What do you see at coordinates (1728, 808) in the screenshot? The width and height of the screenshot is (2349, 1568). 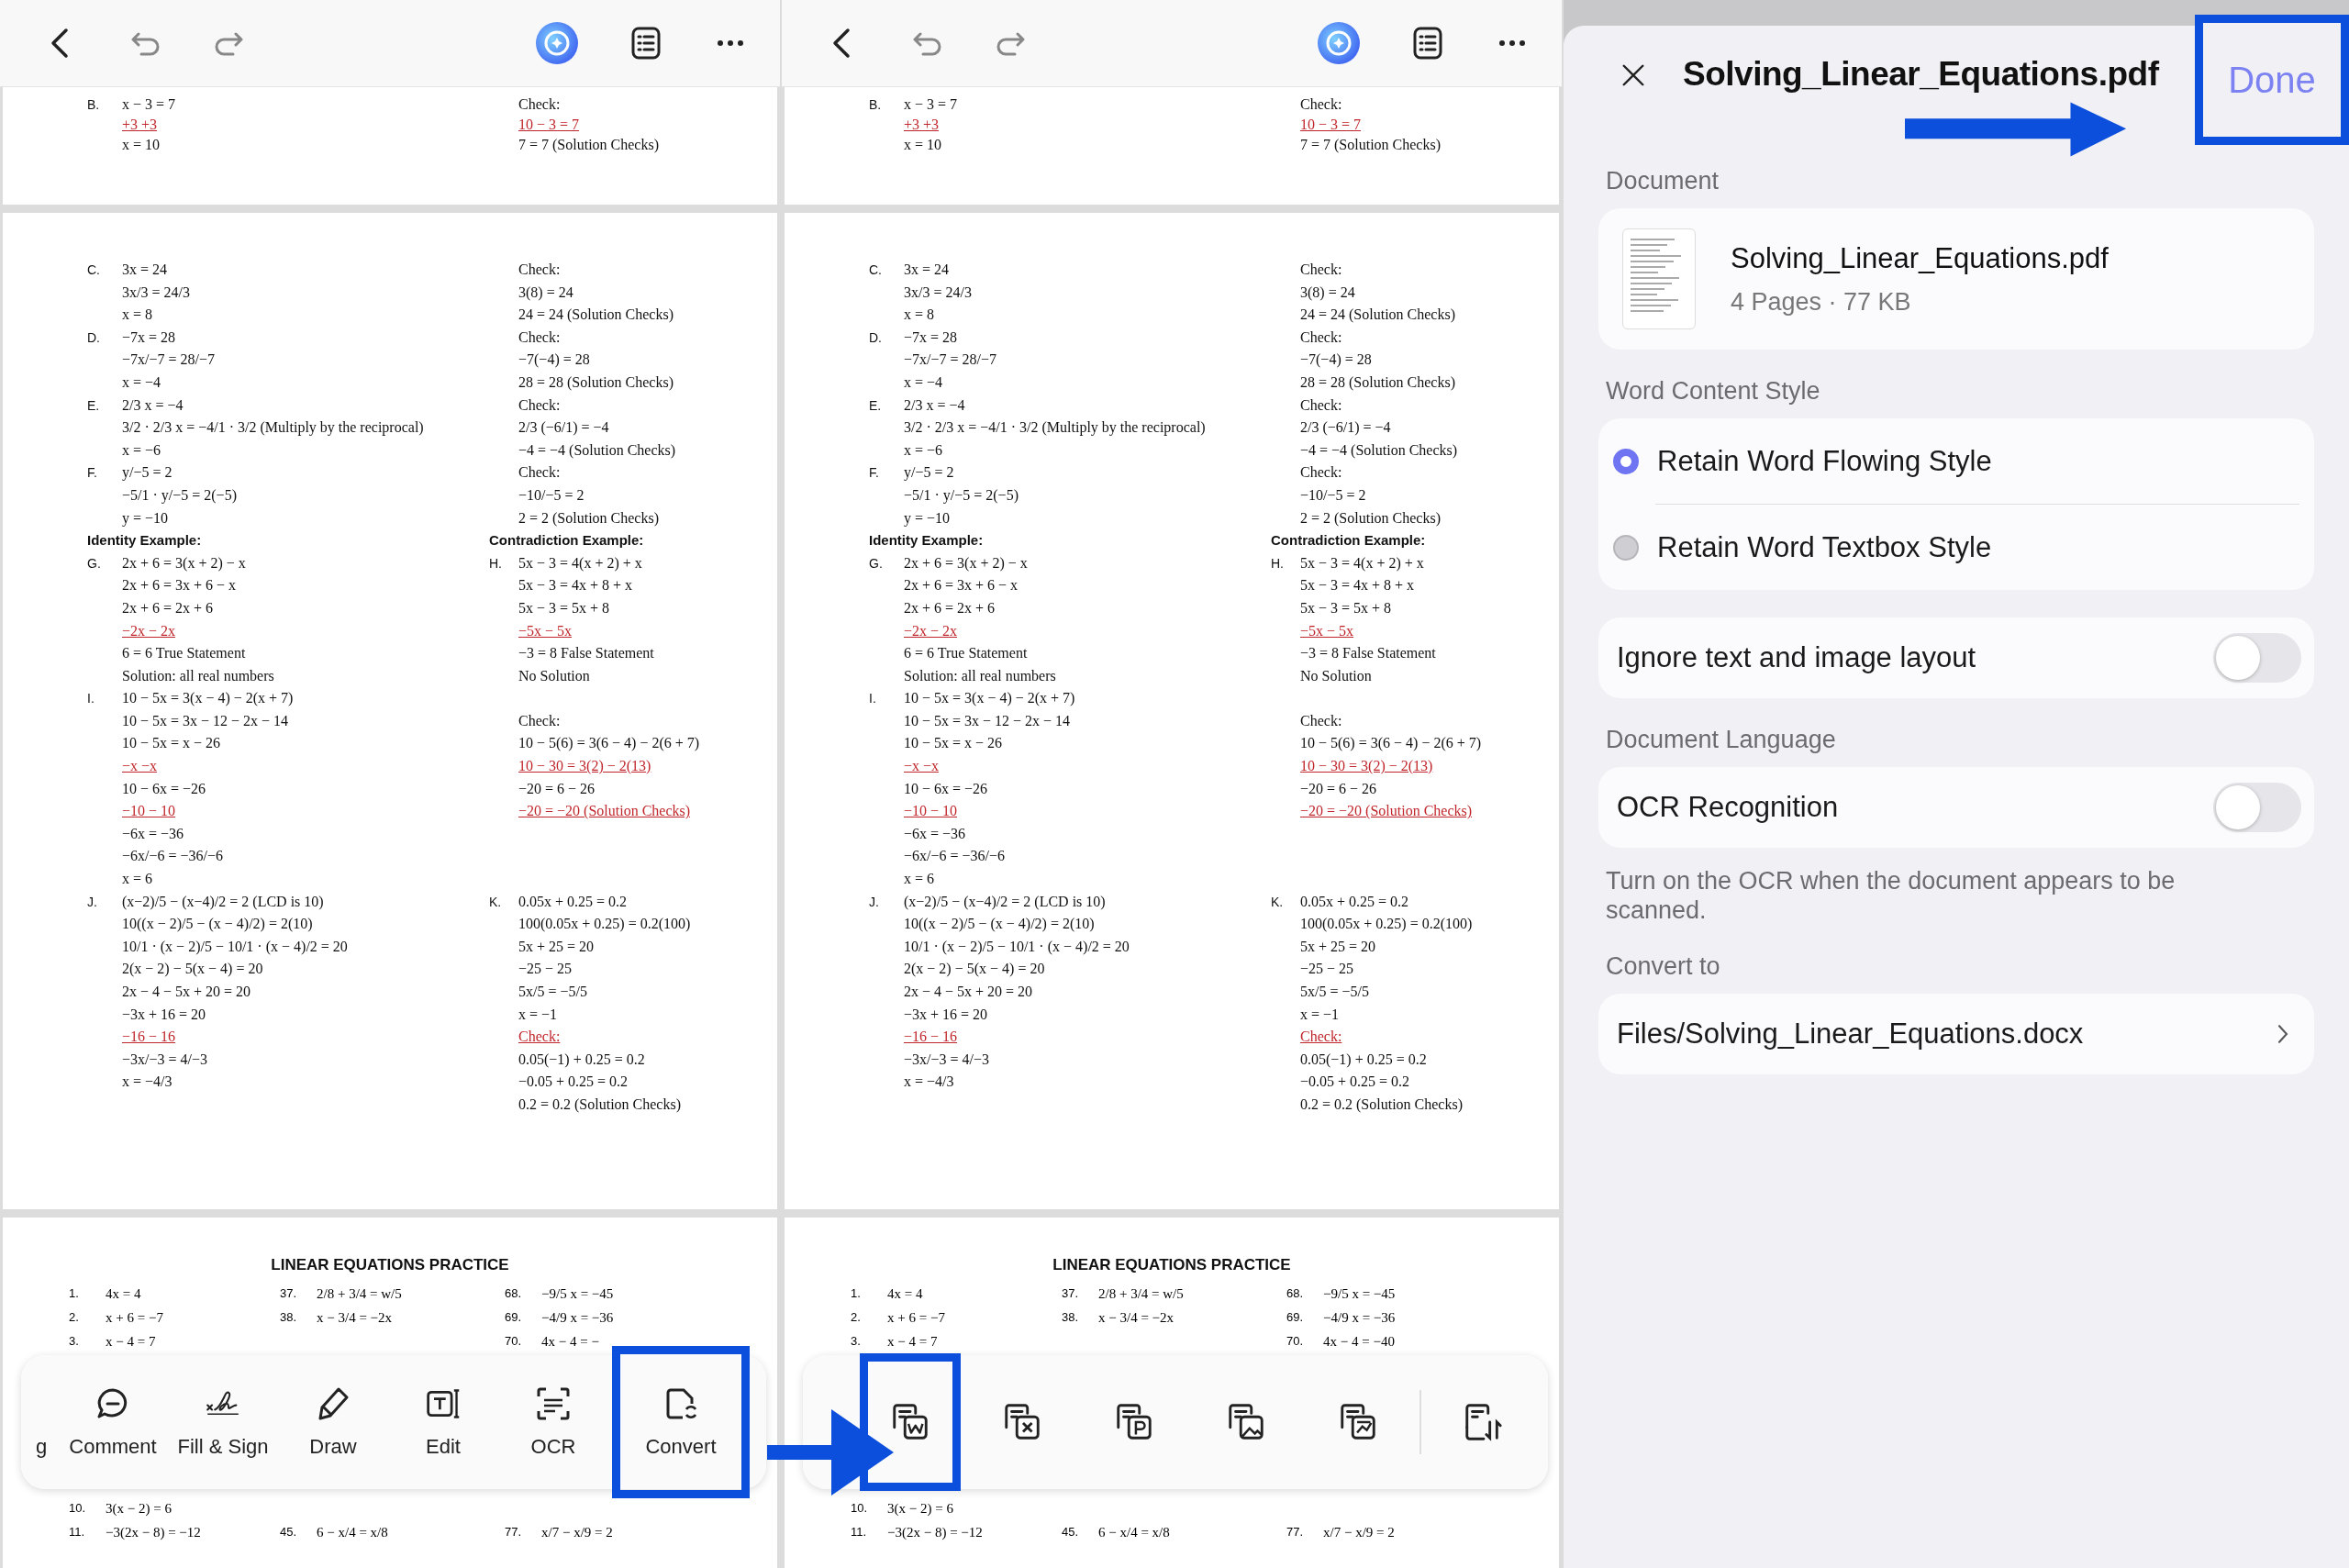 I see `setting-label: OCR Recognition` at bounding box center [1728, 808].